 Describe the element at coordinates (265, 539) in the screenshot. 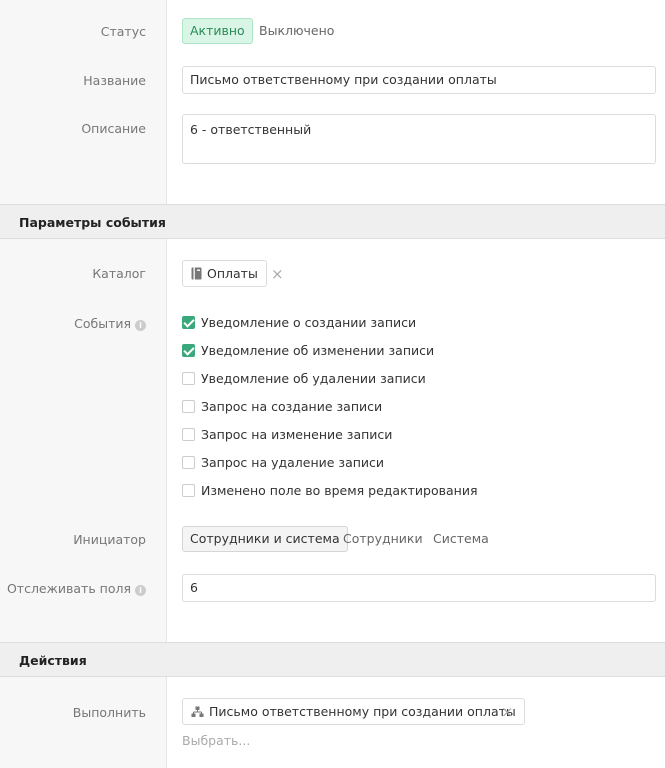

I see `initiator-option-all: Сотрудники и система` at that location.